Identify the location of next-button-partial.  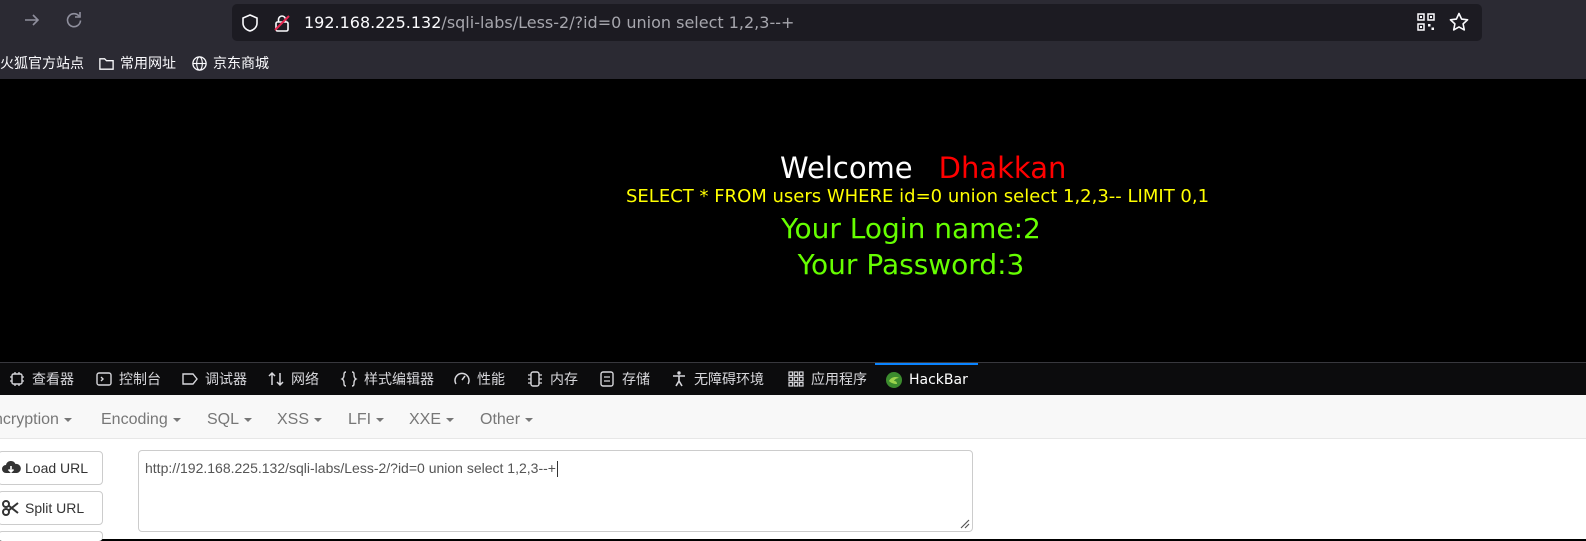
(51, 536).